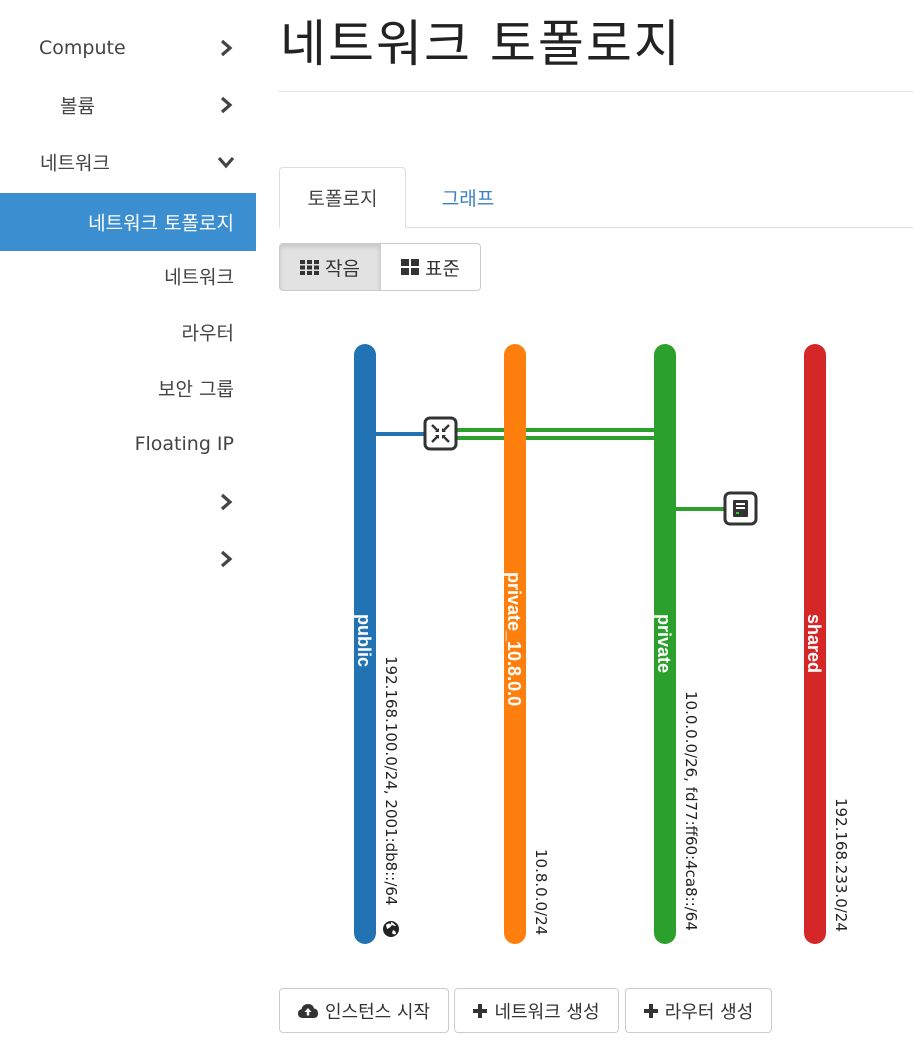  What do you see at coordinates (841, 865) in the screenshot?
I see `network-cidr: 192.168.233.0/24` at bounding box center [841, 865].